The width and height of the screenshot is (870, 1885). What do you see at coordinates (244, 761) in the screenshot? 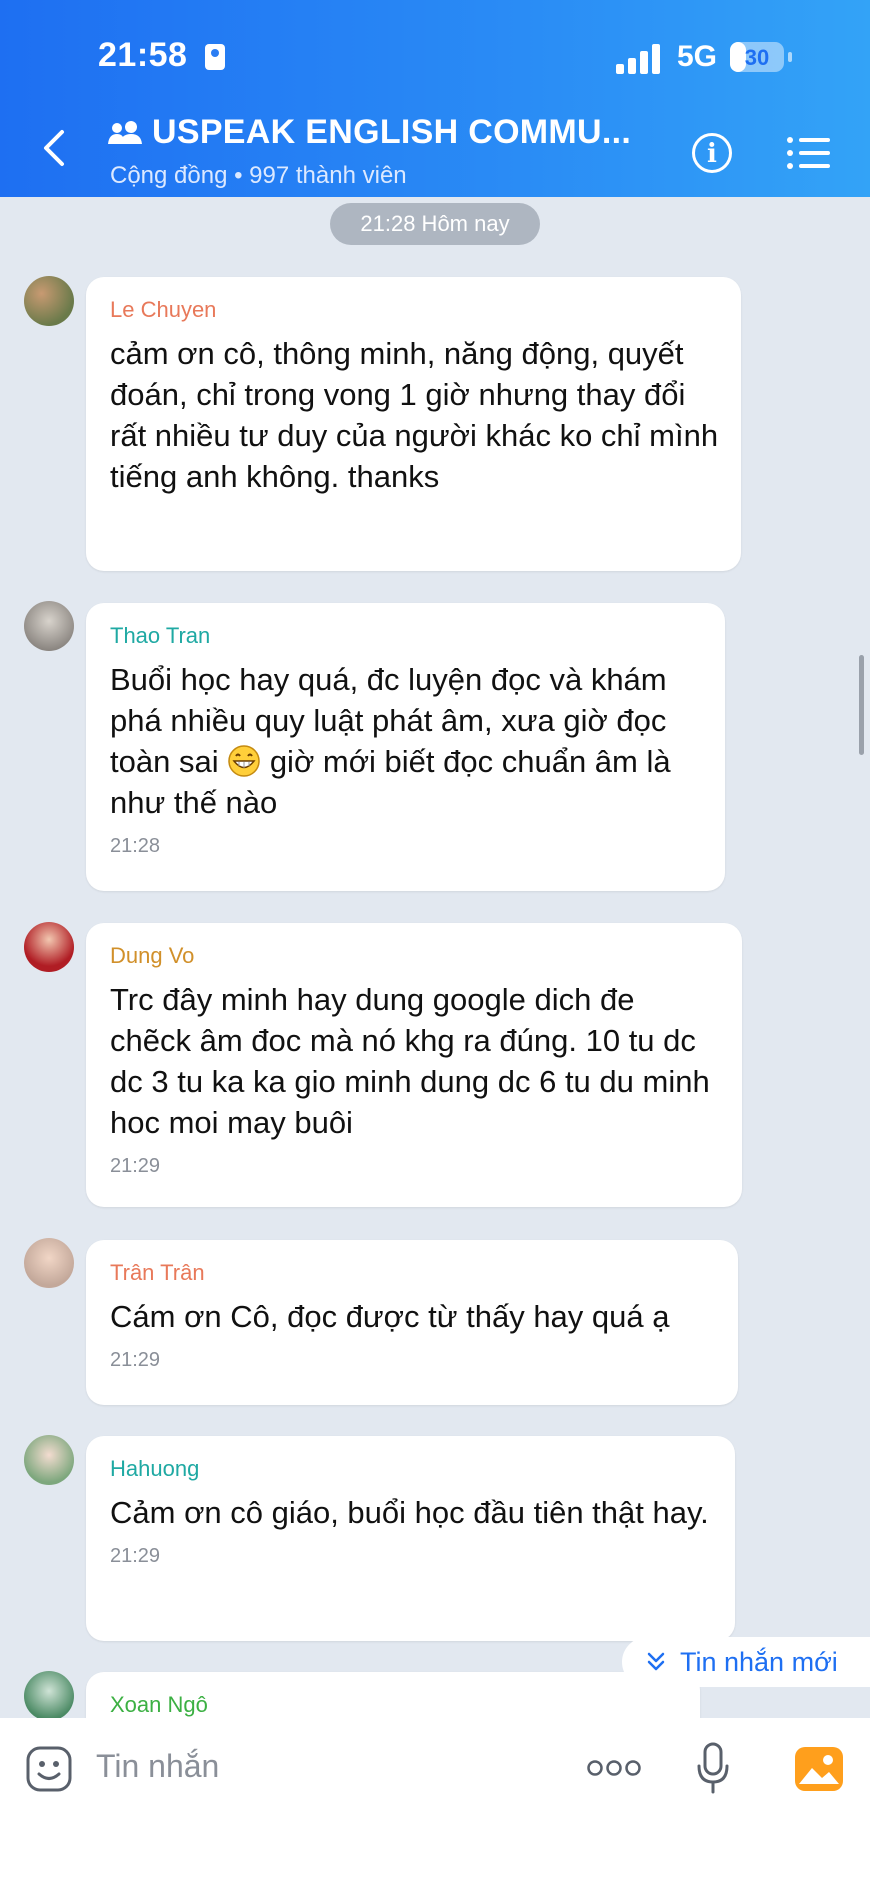
I see `grinning-face-emoji` at bounding box center [244, 761].